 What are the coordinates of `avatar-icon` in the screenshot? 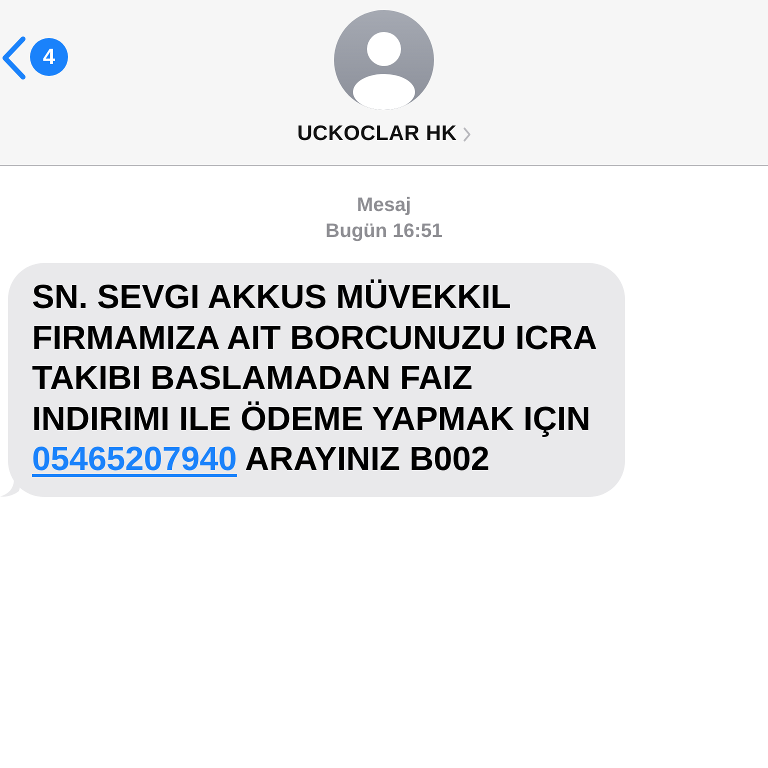 It's located at (384, 60).